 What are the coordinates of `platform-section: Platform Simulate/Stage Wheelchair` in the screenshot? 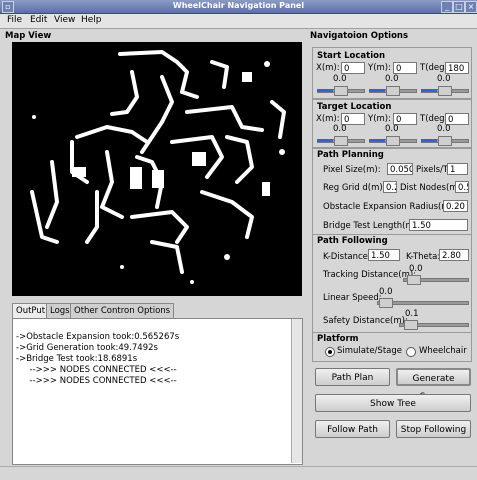 It's located at (392, 347).